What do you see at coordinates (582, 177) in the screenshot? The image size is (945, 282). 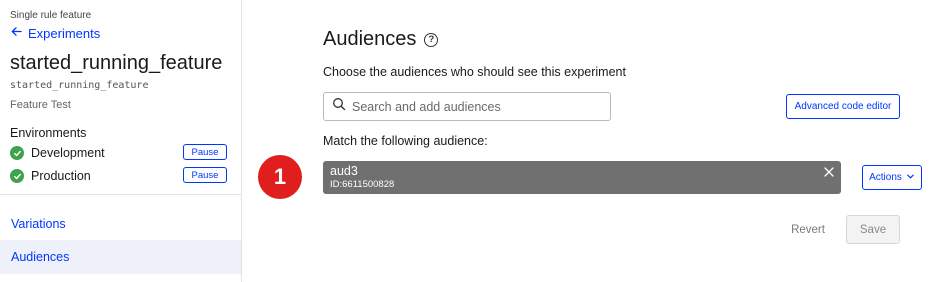 I see `audience-chip: aud3 ID:6611500828` at bounding box center [582, 177].